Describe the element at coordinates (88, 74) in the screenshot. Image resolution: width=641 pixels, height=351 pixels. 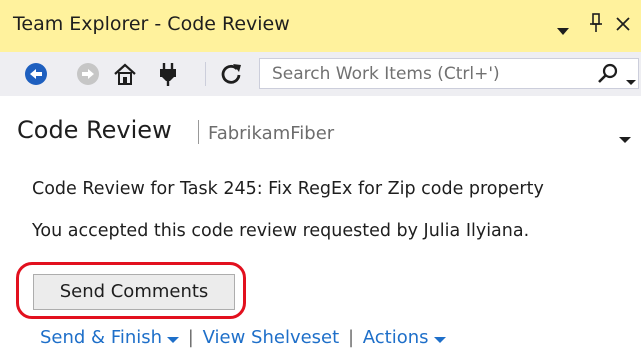
I see `forward-icon` at that location.